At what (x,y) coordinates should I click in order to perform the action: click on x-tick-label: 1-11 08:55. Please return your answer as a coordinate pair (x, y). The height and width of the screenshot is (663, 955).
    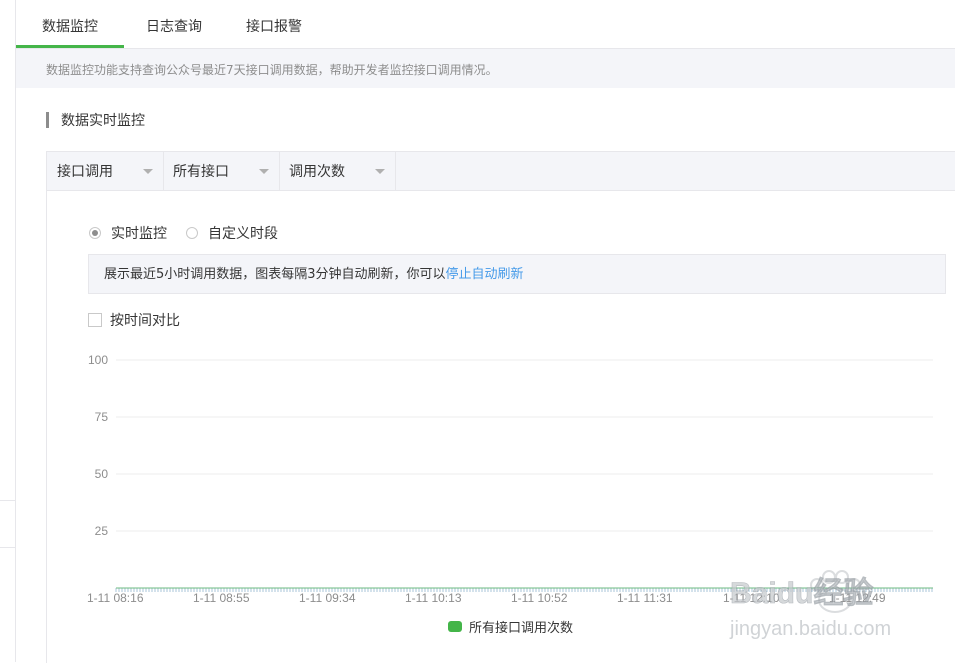
    Looking at the image, I should click on (221, 598).